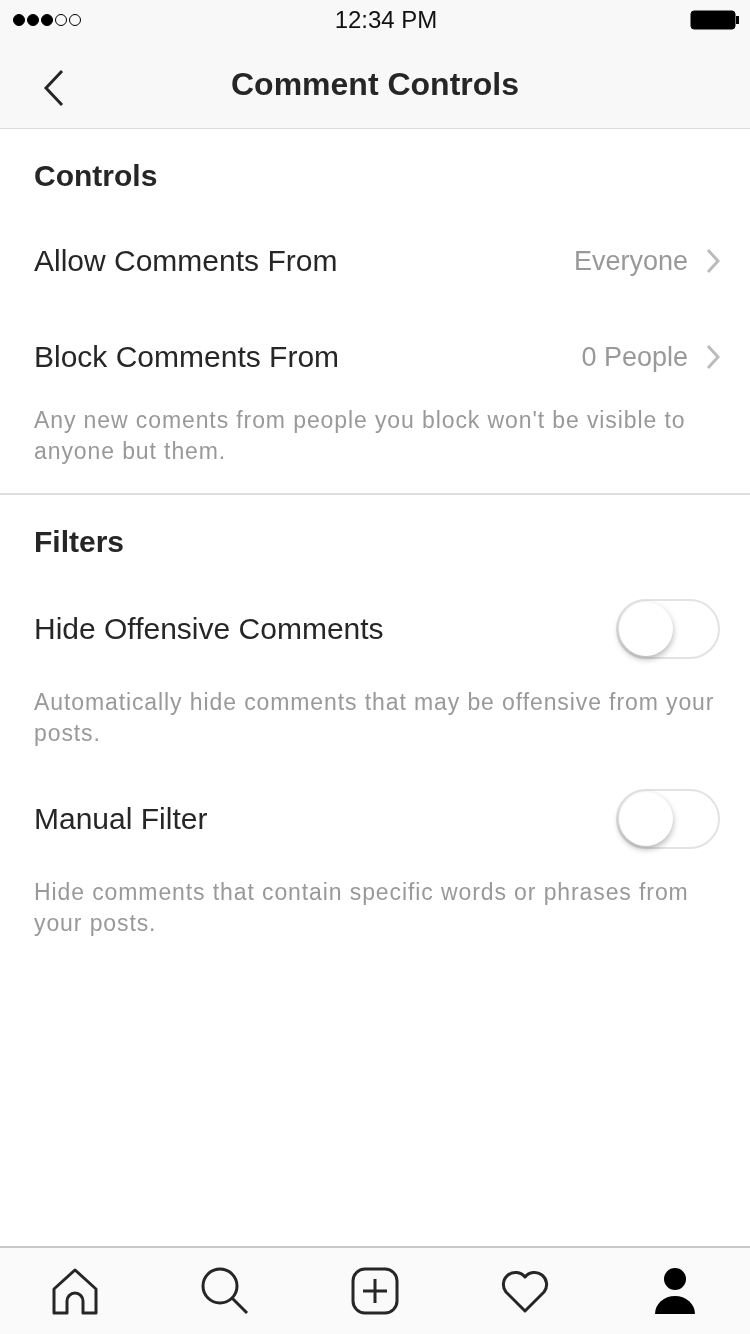 The width and height of the screenshot is (750, 1334). Describe the element at coordinates (374, 718) in the screenshot. I see `setting-description: Automatically hide comments that may be offensive from your posts.` at that location.